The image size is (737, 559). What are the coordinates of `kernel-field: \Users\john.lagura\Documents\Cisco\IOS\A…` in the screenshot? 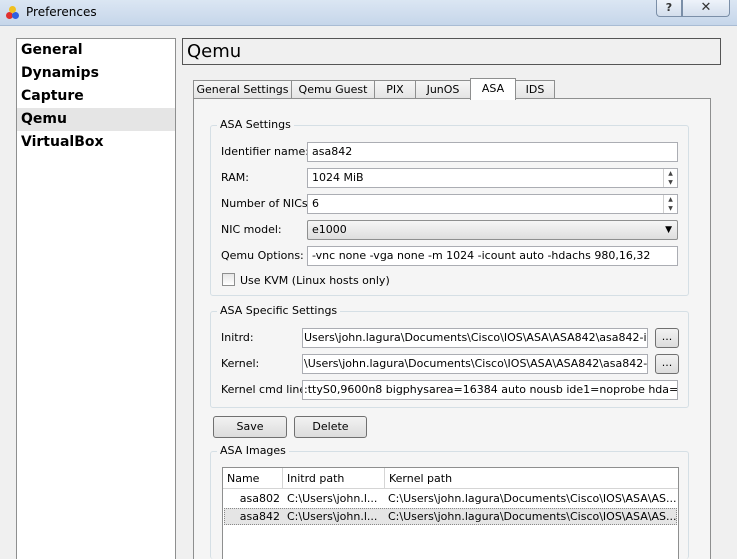 It's located at (475, 364).